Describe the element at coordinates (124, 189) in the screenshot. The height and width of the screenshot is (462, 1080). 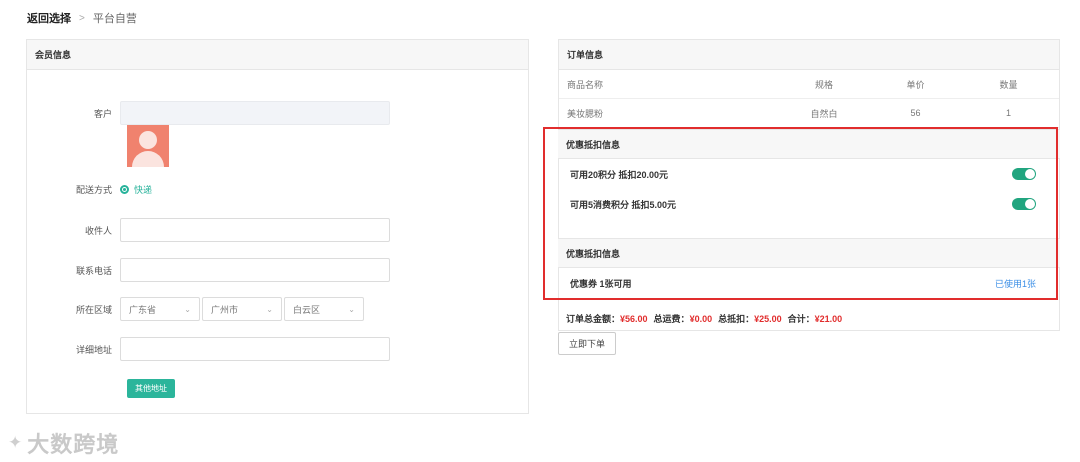
I see `radio-selected-icon` at that location.